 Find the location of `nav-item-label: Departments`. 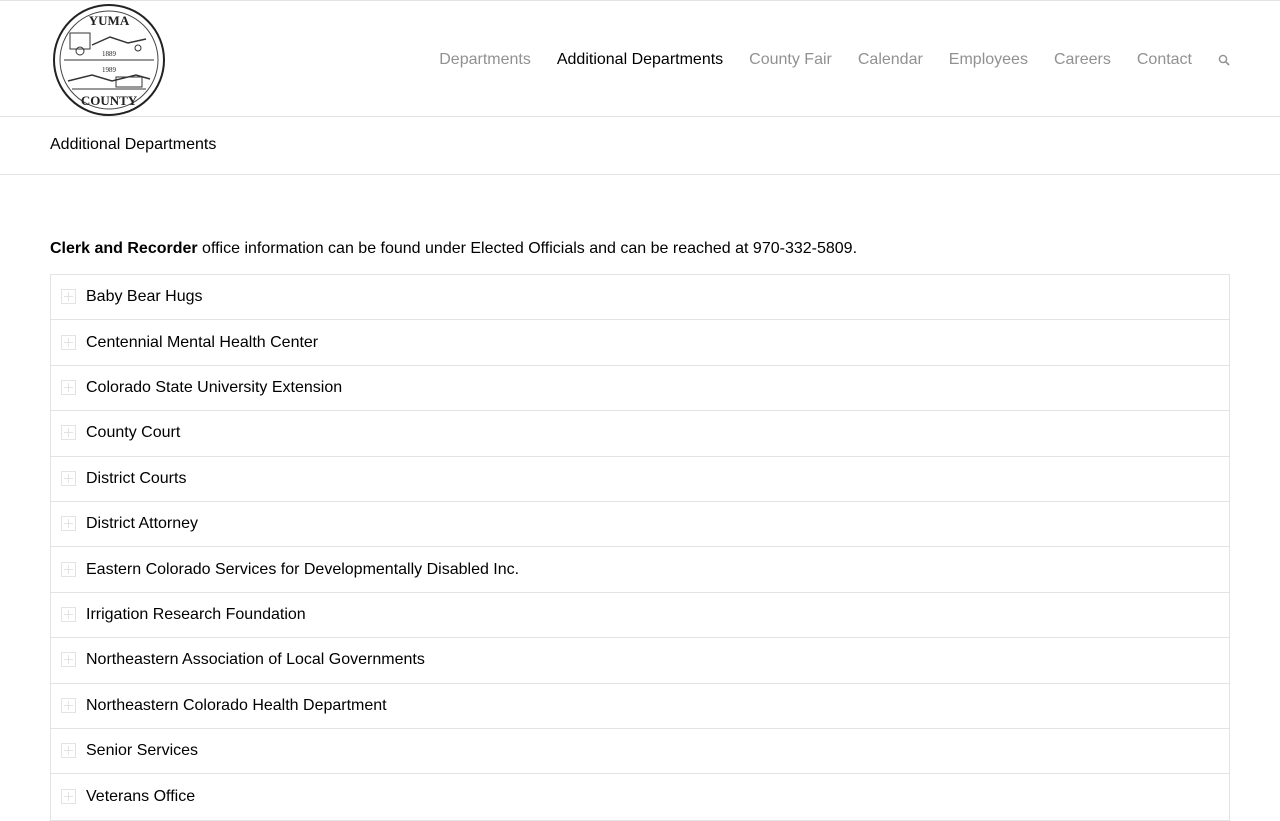

nav-item-label: Departments is located at coordinates (485, 59).